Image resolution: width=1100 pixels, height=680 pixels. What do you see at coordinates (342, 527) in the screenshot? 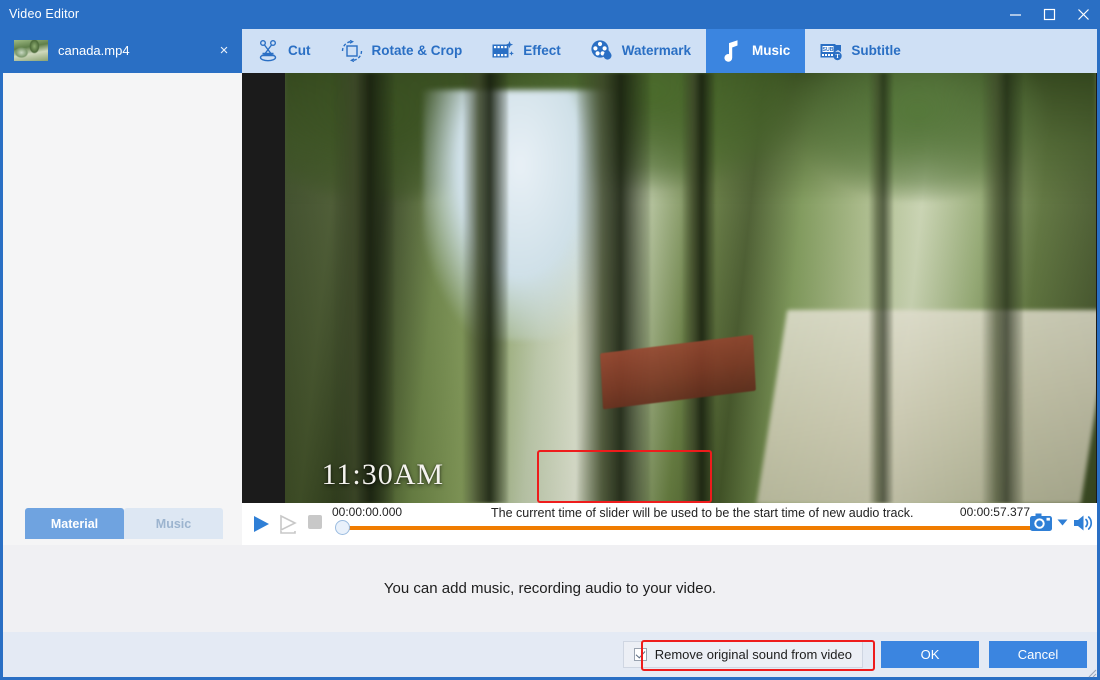
I see `timeline-slider-thumb` at bounding box center [342, 527].